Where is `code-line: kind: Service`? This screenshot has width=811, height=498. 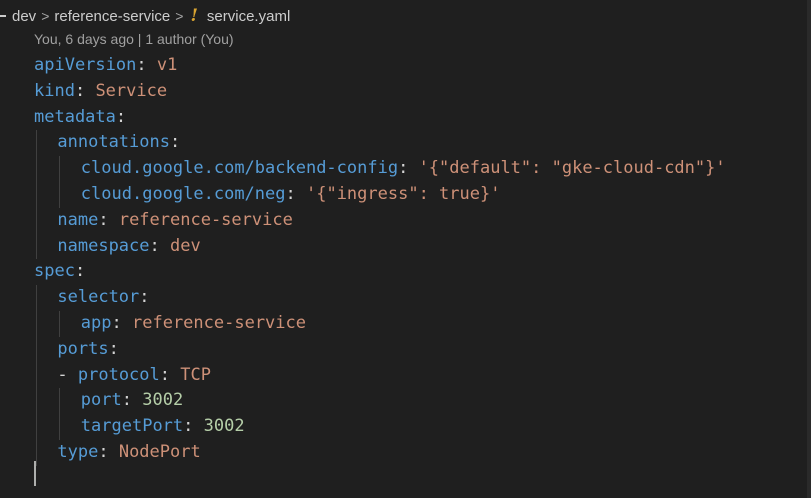
code-line: kind: Service is located at coordinates (380, 92).